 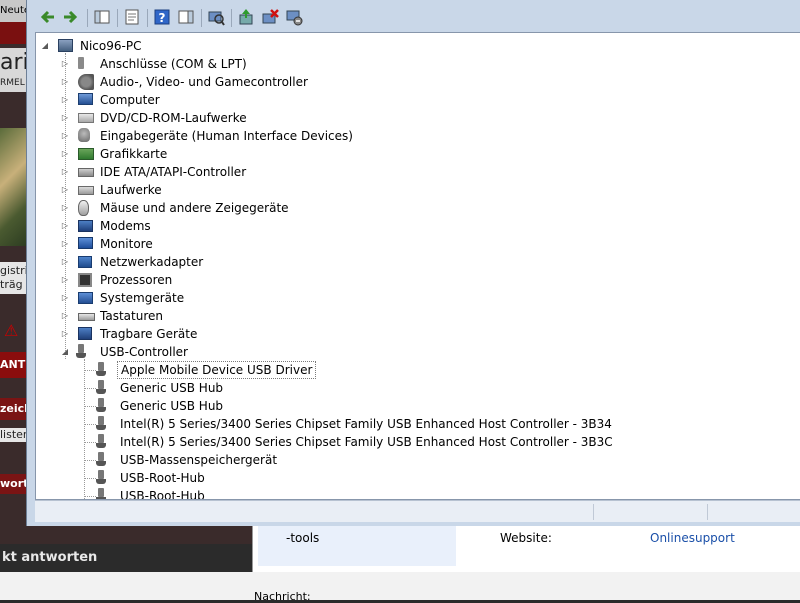 What do you see at coordinates (226, 136) in the screenshot?
I see `tree-item-label: Eingabegeräte (Human Interface Devices)` at bounding box center [226, 136].